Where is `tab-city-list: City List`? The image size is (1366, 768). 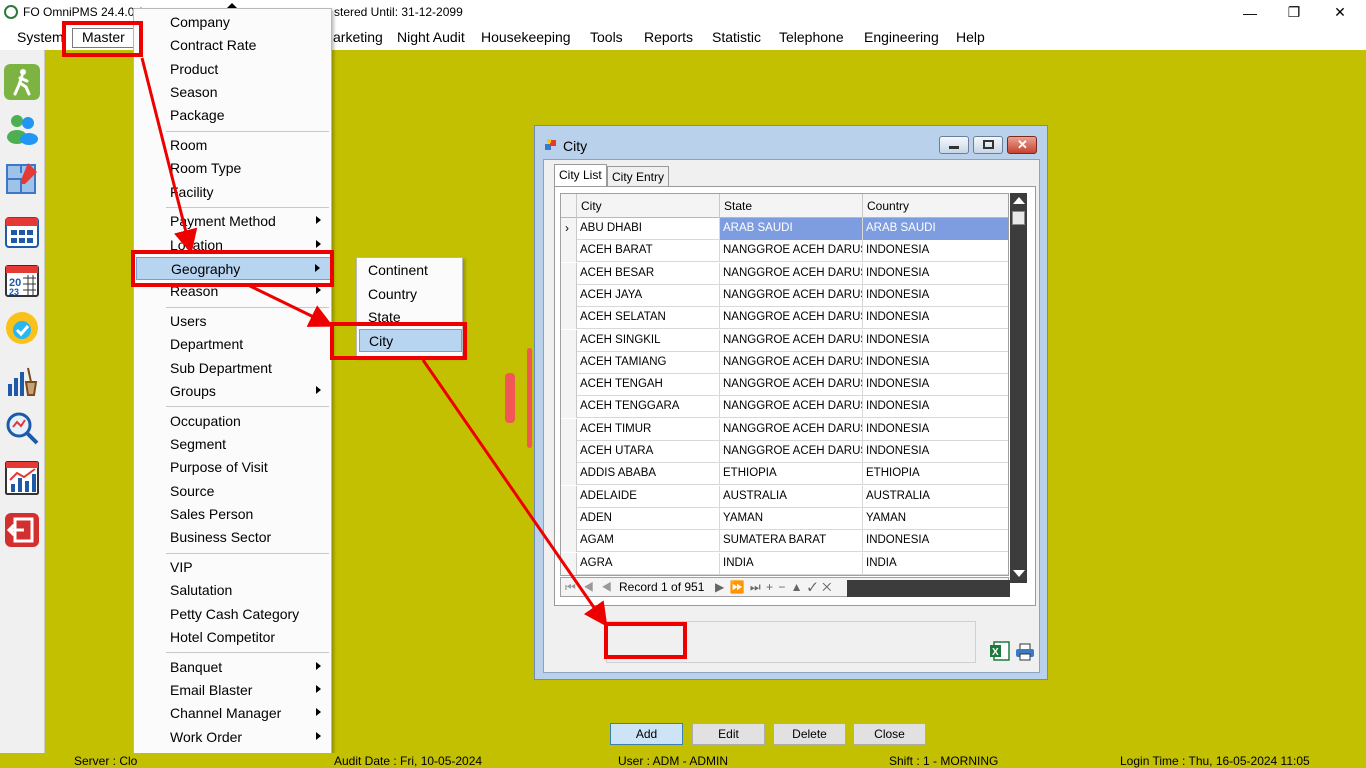
tab-city-list: City List is located at coordinates (580, 175).